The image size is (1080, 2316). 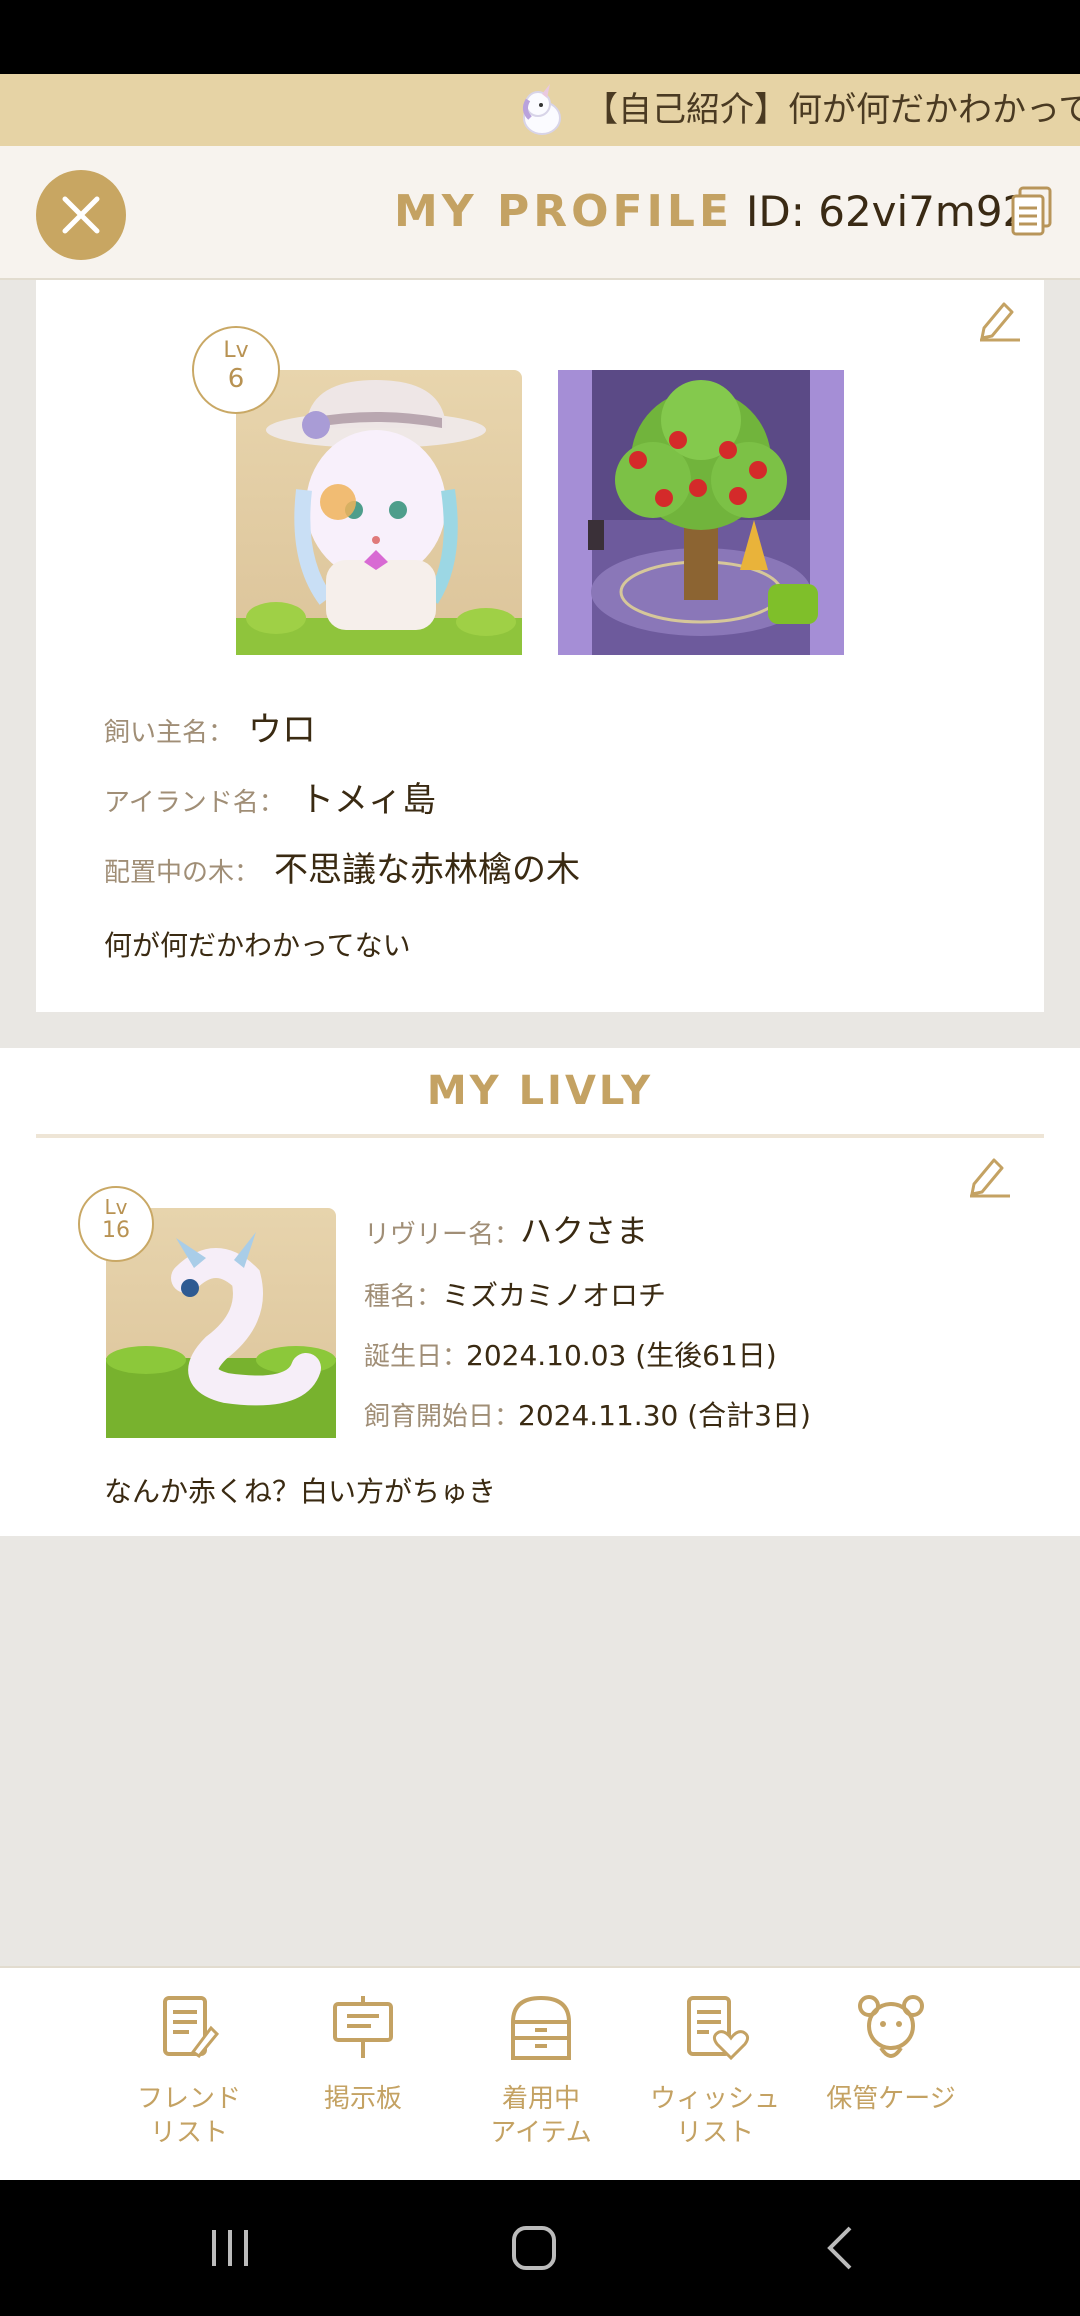 I want to click on nav-wearing-items: 着用中 アイテム, so click(x=541, y=2071).